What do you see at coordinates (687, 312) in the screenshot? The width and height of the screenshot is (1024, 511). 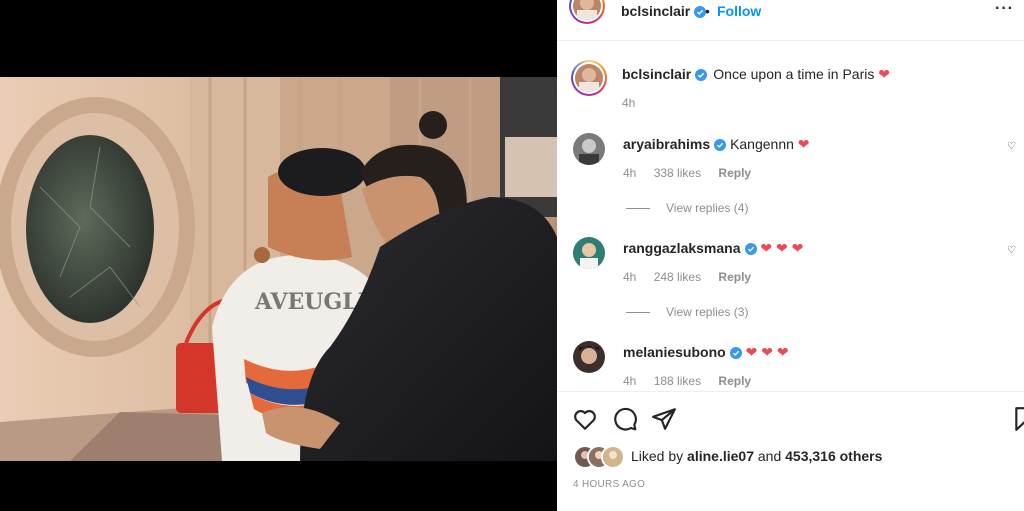 I see `view-replies-button: View replies (3)` at bounding box center [687, 312].